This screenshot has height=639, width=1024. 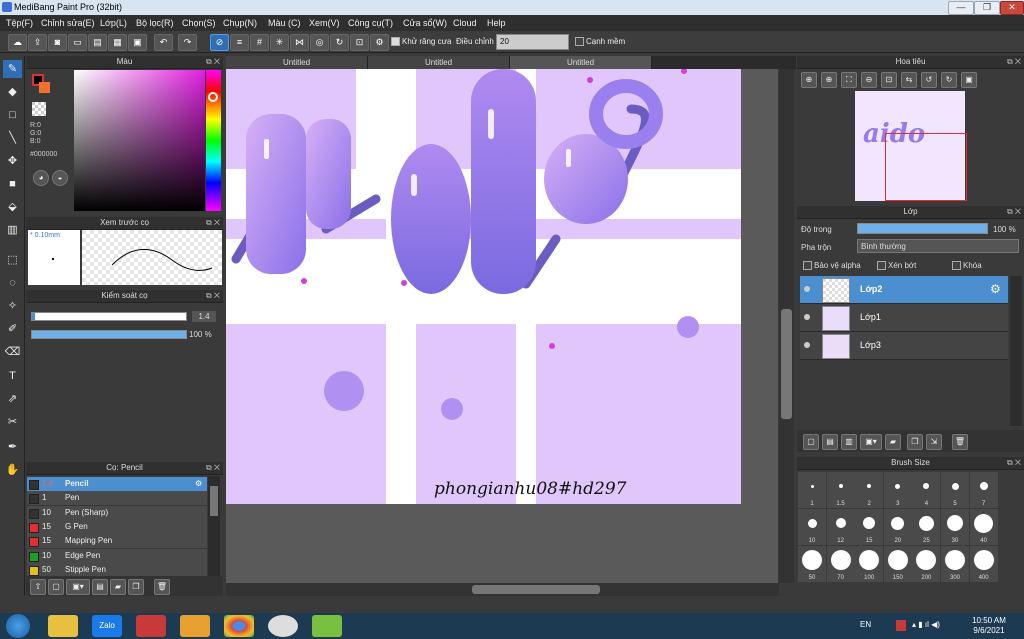 What do you see at coordinates (213, 97) in the screenshot?
I see `hue-slider-handle` at bounding box center [213, 97].